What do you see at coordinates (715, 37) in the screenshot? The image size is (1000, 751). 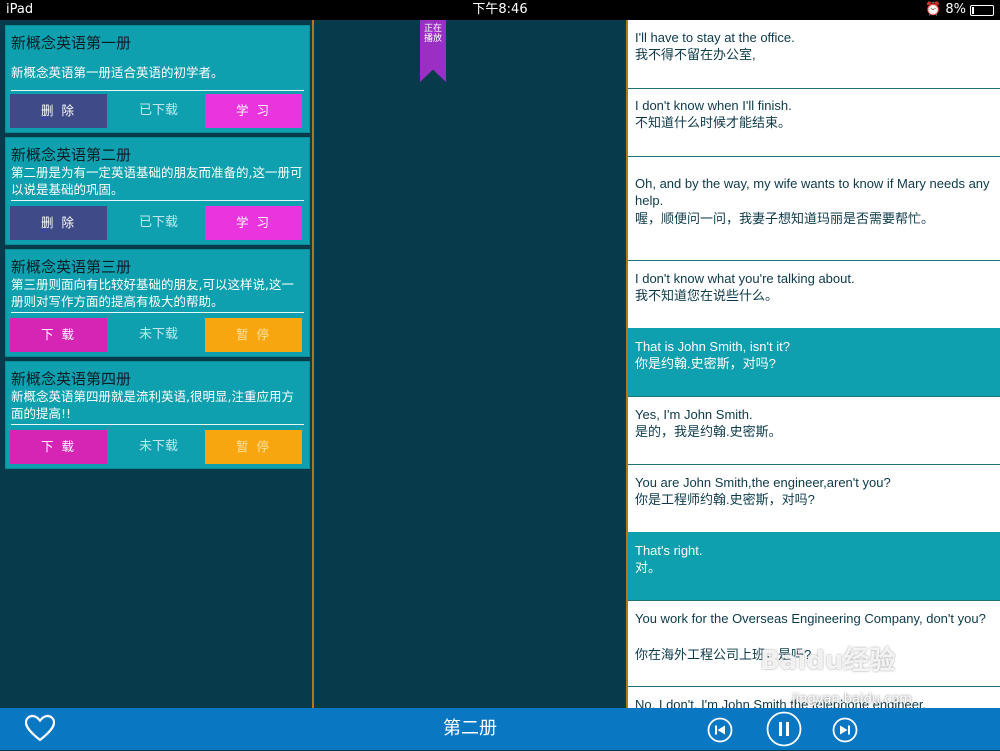 I see `line-english: I'll have to stay at the office.` at bounding box center [715, 37].